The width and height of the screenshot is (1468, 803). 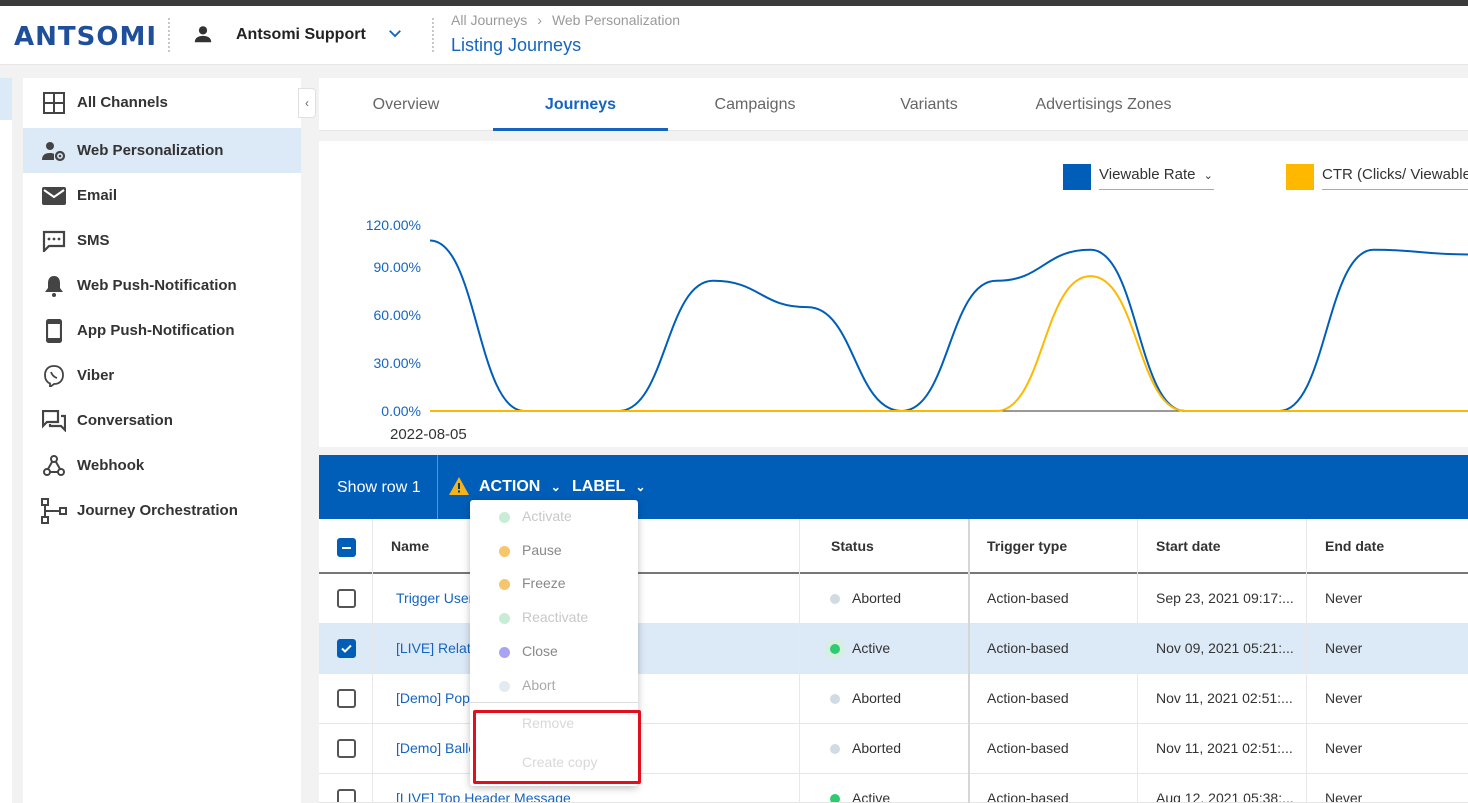 What do you see at coordinates (162, 240) in the screenshot?
I see `sidebar-item-sms: SMS` at bounding box center [162, 240].